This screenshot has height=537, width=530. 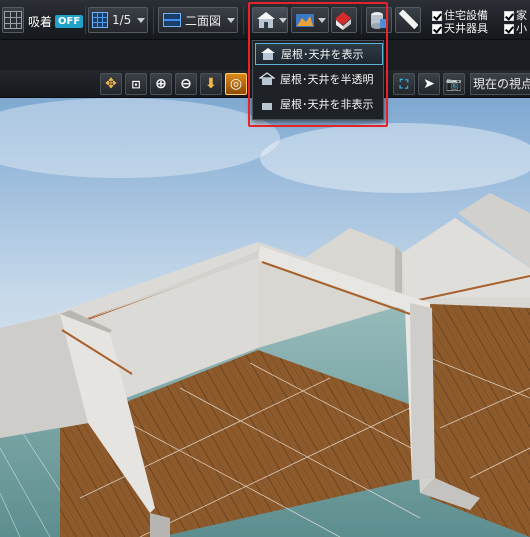 I want to click on view-mode-label: 二面図, so click(x=203, y=20).